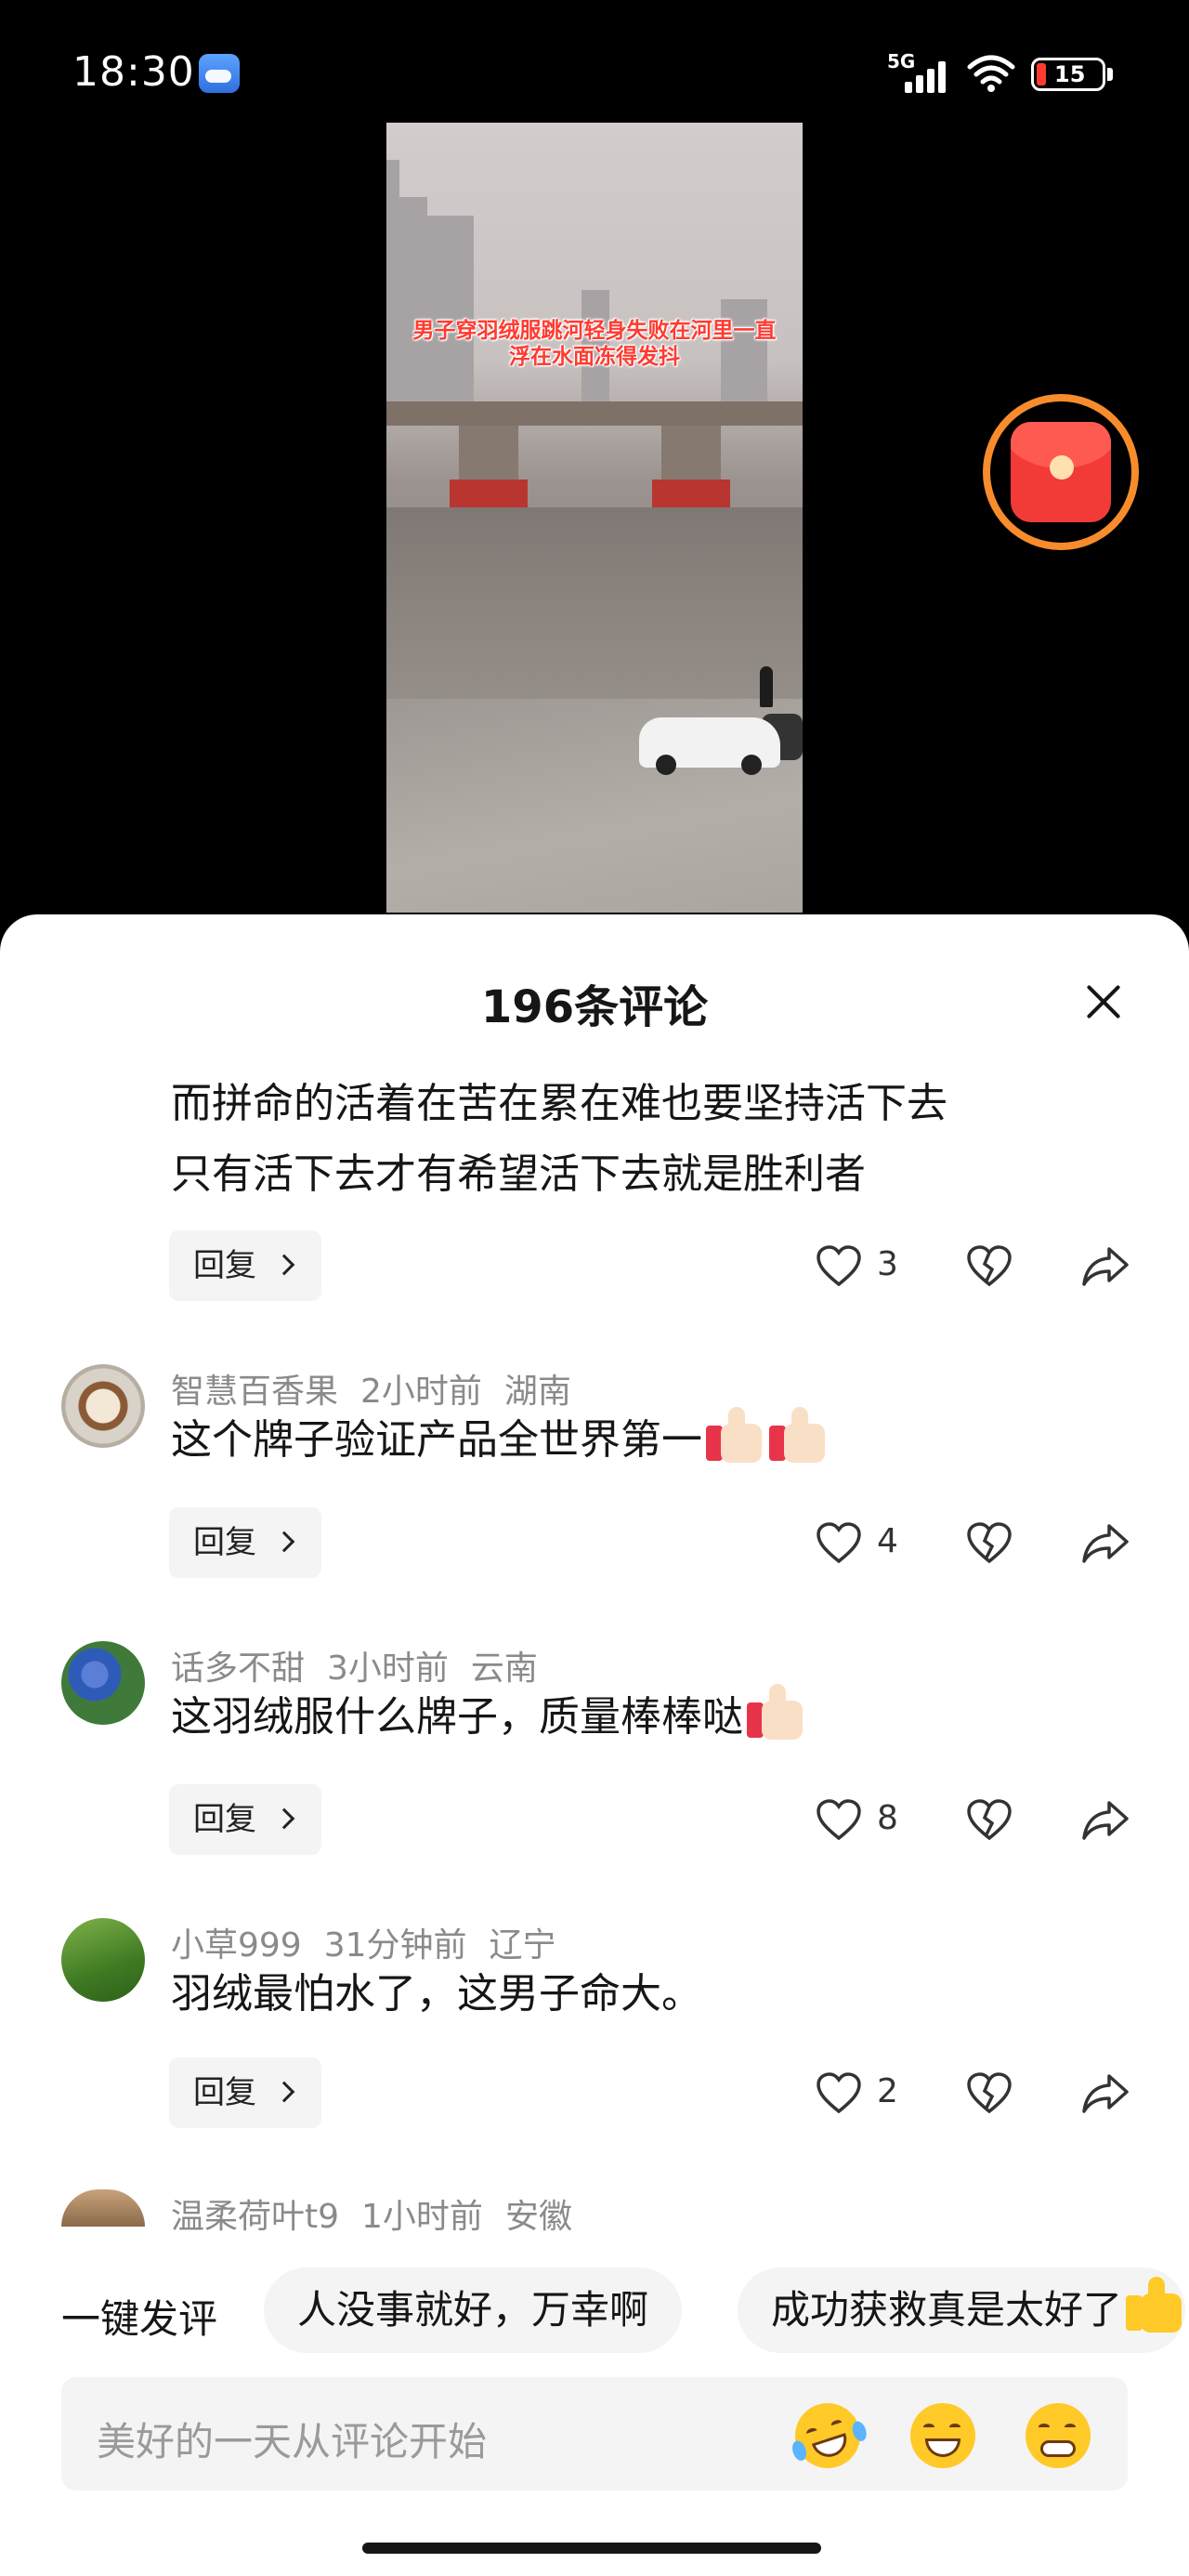  Describe the element at coordinates (991, 73) in the screenshot. I see `wifi-icon` at that location.